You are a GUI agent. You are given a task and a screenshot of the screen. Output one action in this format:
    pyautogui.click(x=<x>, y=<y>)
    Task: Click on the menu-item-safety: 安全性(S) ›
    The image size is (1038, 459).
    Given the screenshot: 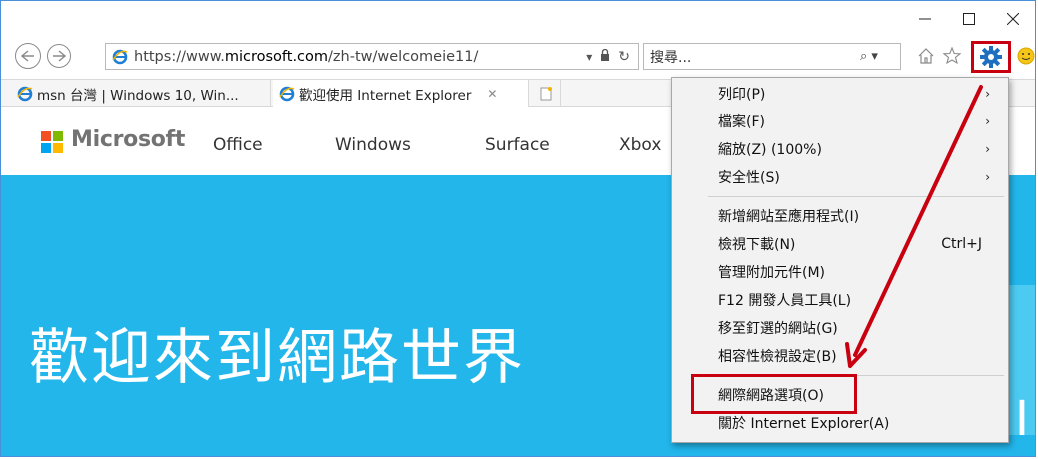 What is the action you would take?
    pyautogui.click(x=840, y=177)
    